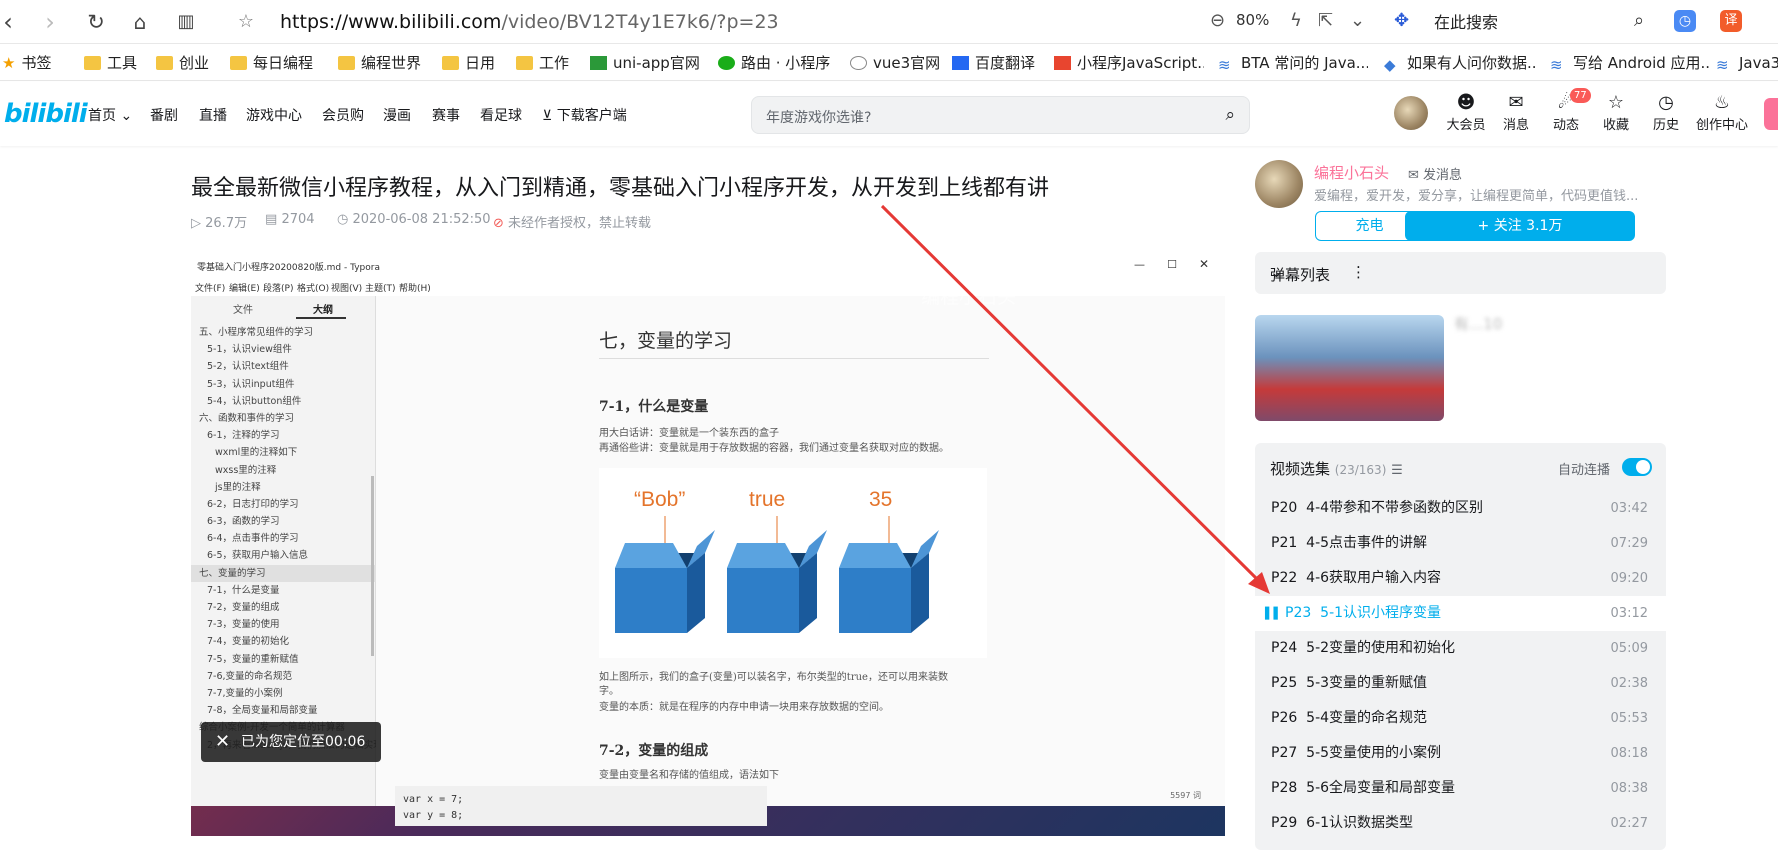 The image size is (1778, 850). What do you see at coordinates (380, 287) in the screenshot?
I see `menu-theme: 主题(T)` at bounding box center [380, 287].